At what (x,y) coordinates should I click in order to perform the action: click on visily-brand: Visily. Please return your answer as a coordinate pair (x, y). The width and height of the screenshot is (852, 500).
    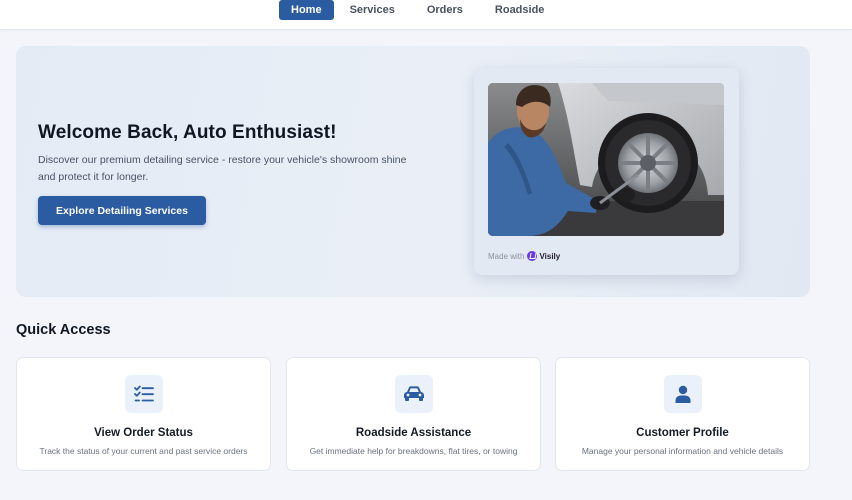
    Looking at the image, I should click on (543, 256).